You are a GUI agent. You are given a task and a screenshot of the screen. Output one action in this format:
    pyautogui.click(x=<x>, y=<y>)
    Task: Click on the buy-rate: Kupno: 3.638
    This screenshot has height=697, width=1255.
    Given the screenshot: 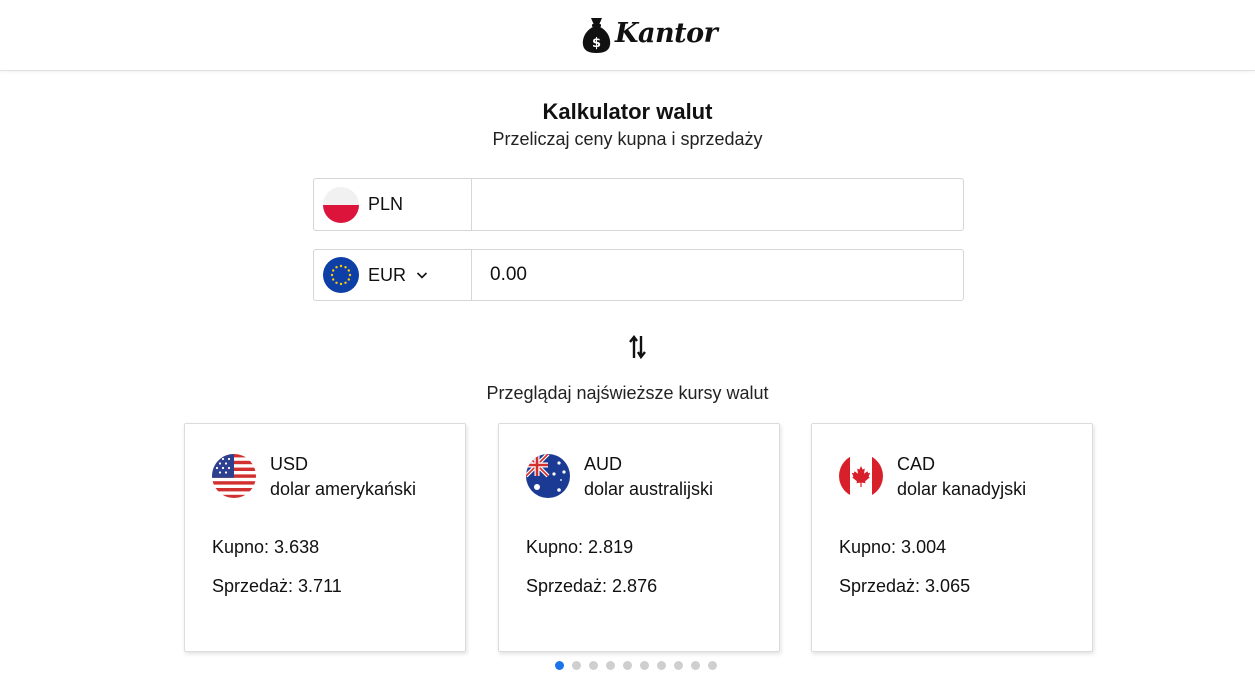 What is the action you would take?
    pyautogui.click(x=266, y=547)
    